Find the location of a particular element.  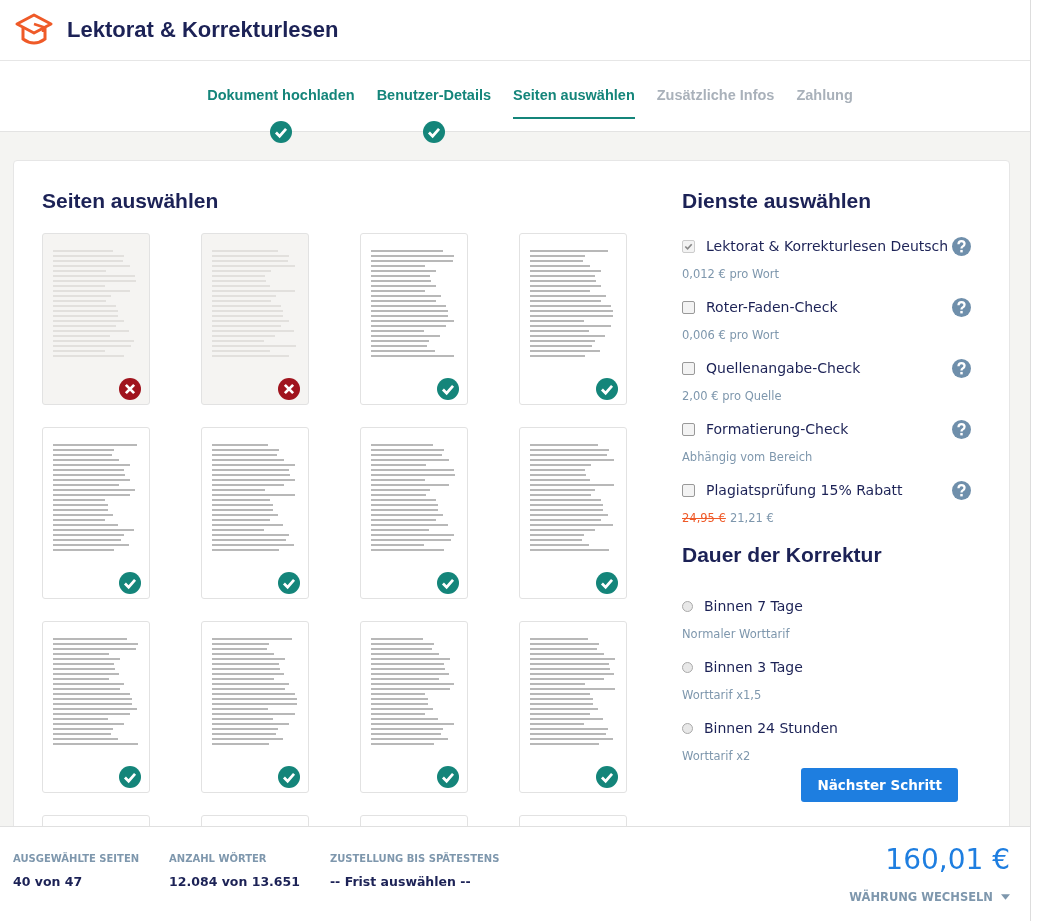

section-heading: Dienste auswählen is located at coordinates (777, 201).